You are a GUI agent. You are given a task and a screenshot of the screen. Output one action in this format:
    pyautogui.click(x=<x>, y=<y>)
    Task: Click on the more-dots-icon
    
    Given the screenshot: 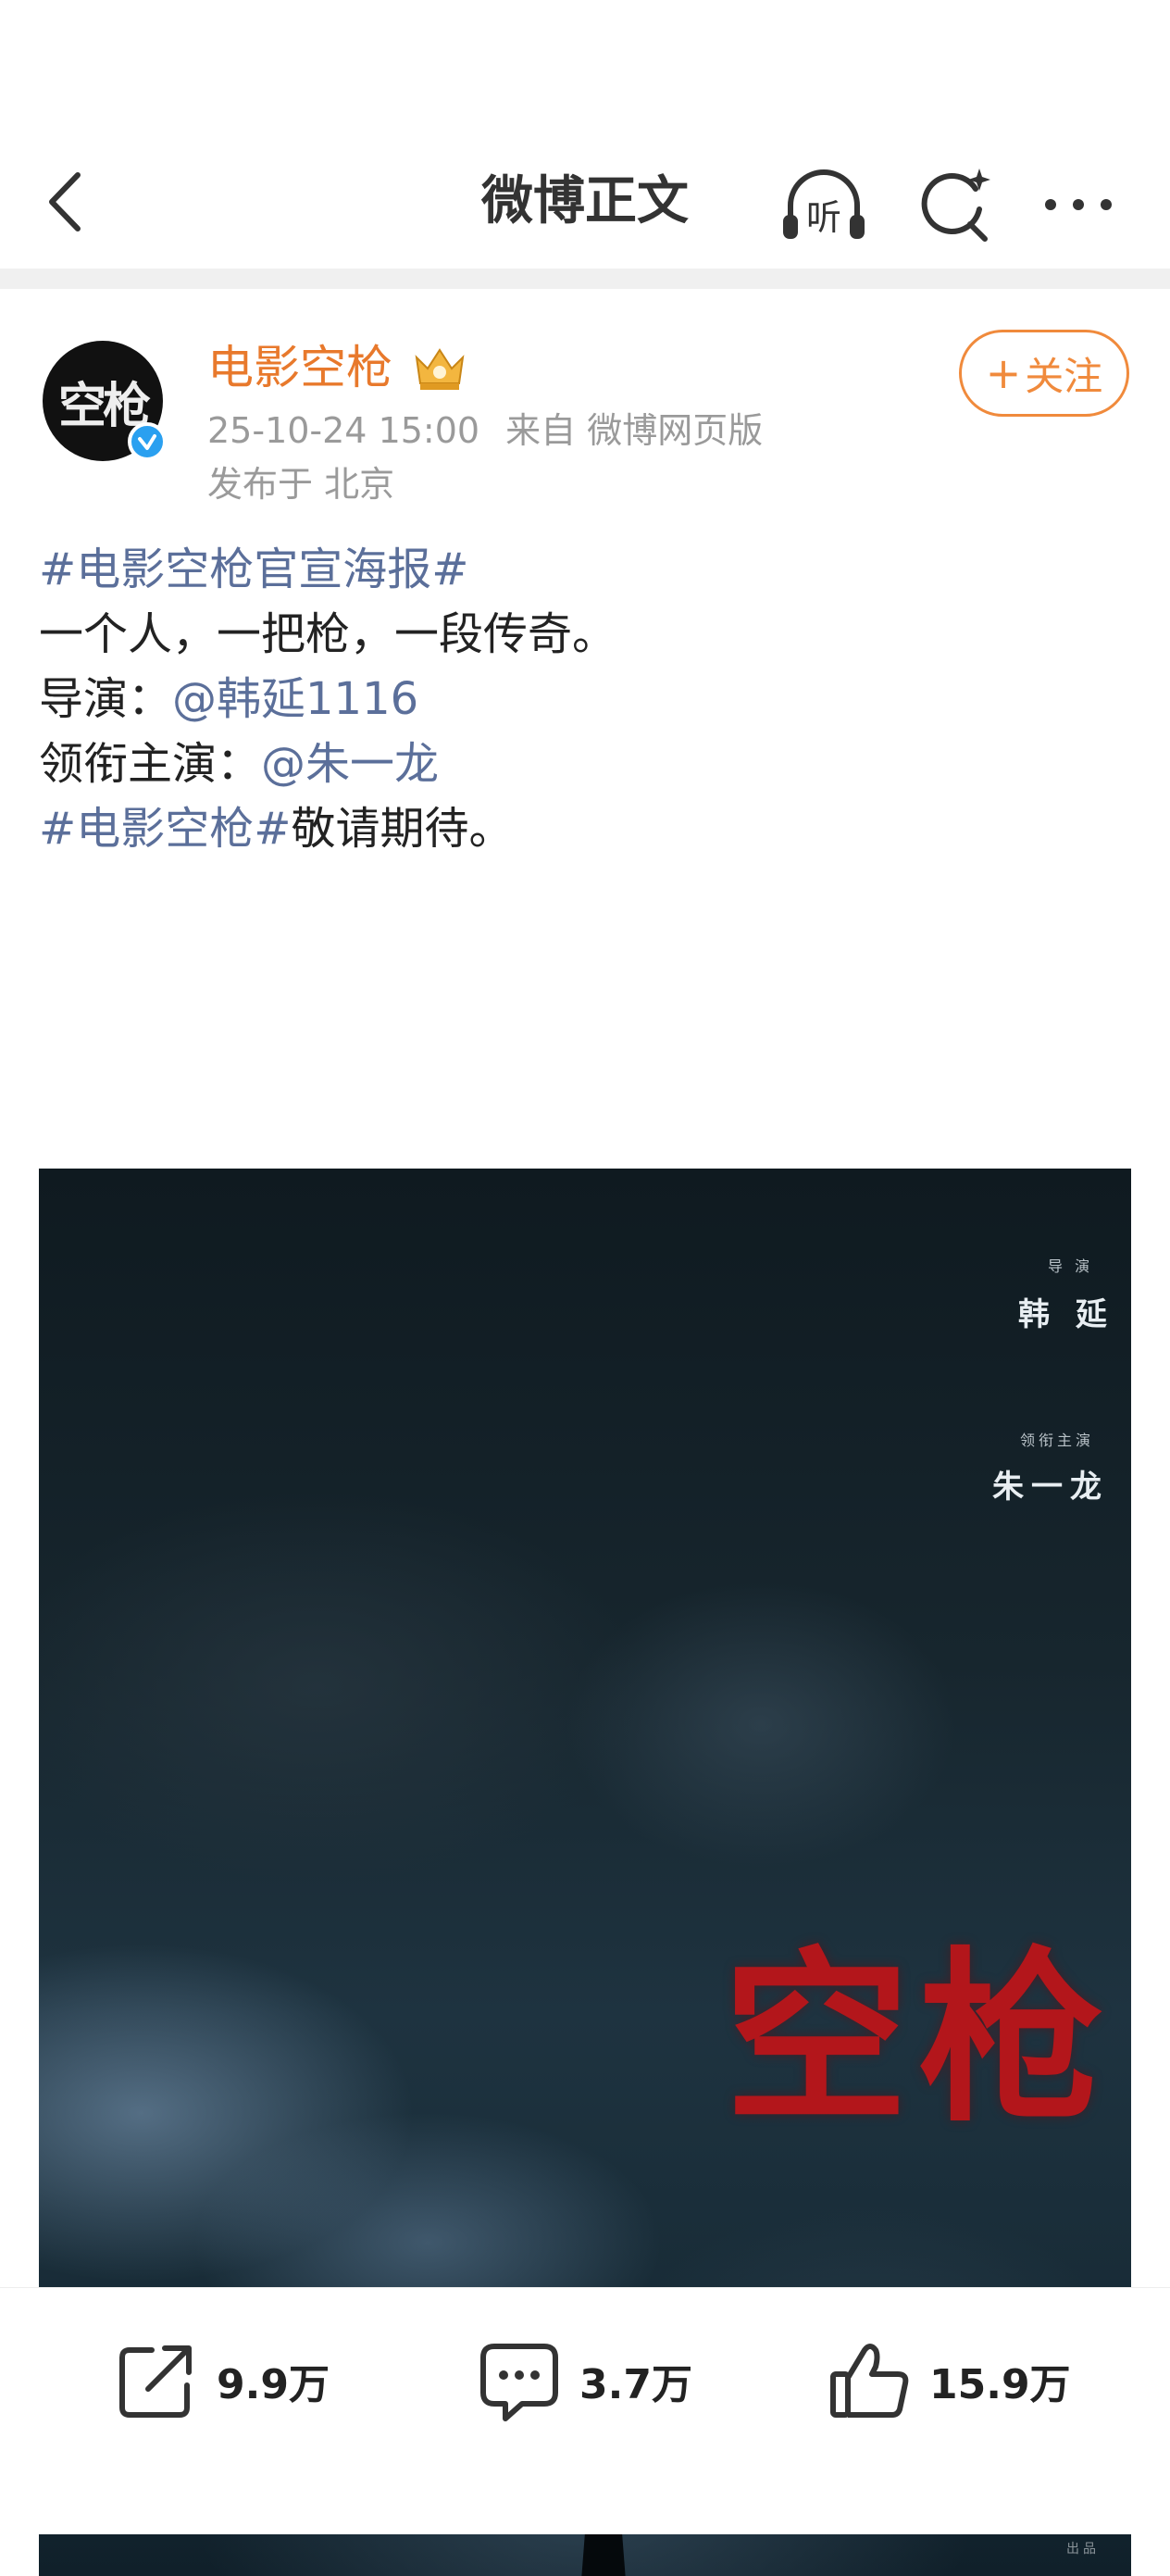 What is the action you would take?
    pyautogui.click(x=1078, y=204)
    